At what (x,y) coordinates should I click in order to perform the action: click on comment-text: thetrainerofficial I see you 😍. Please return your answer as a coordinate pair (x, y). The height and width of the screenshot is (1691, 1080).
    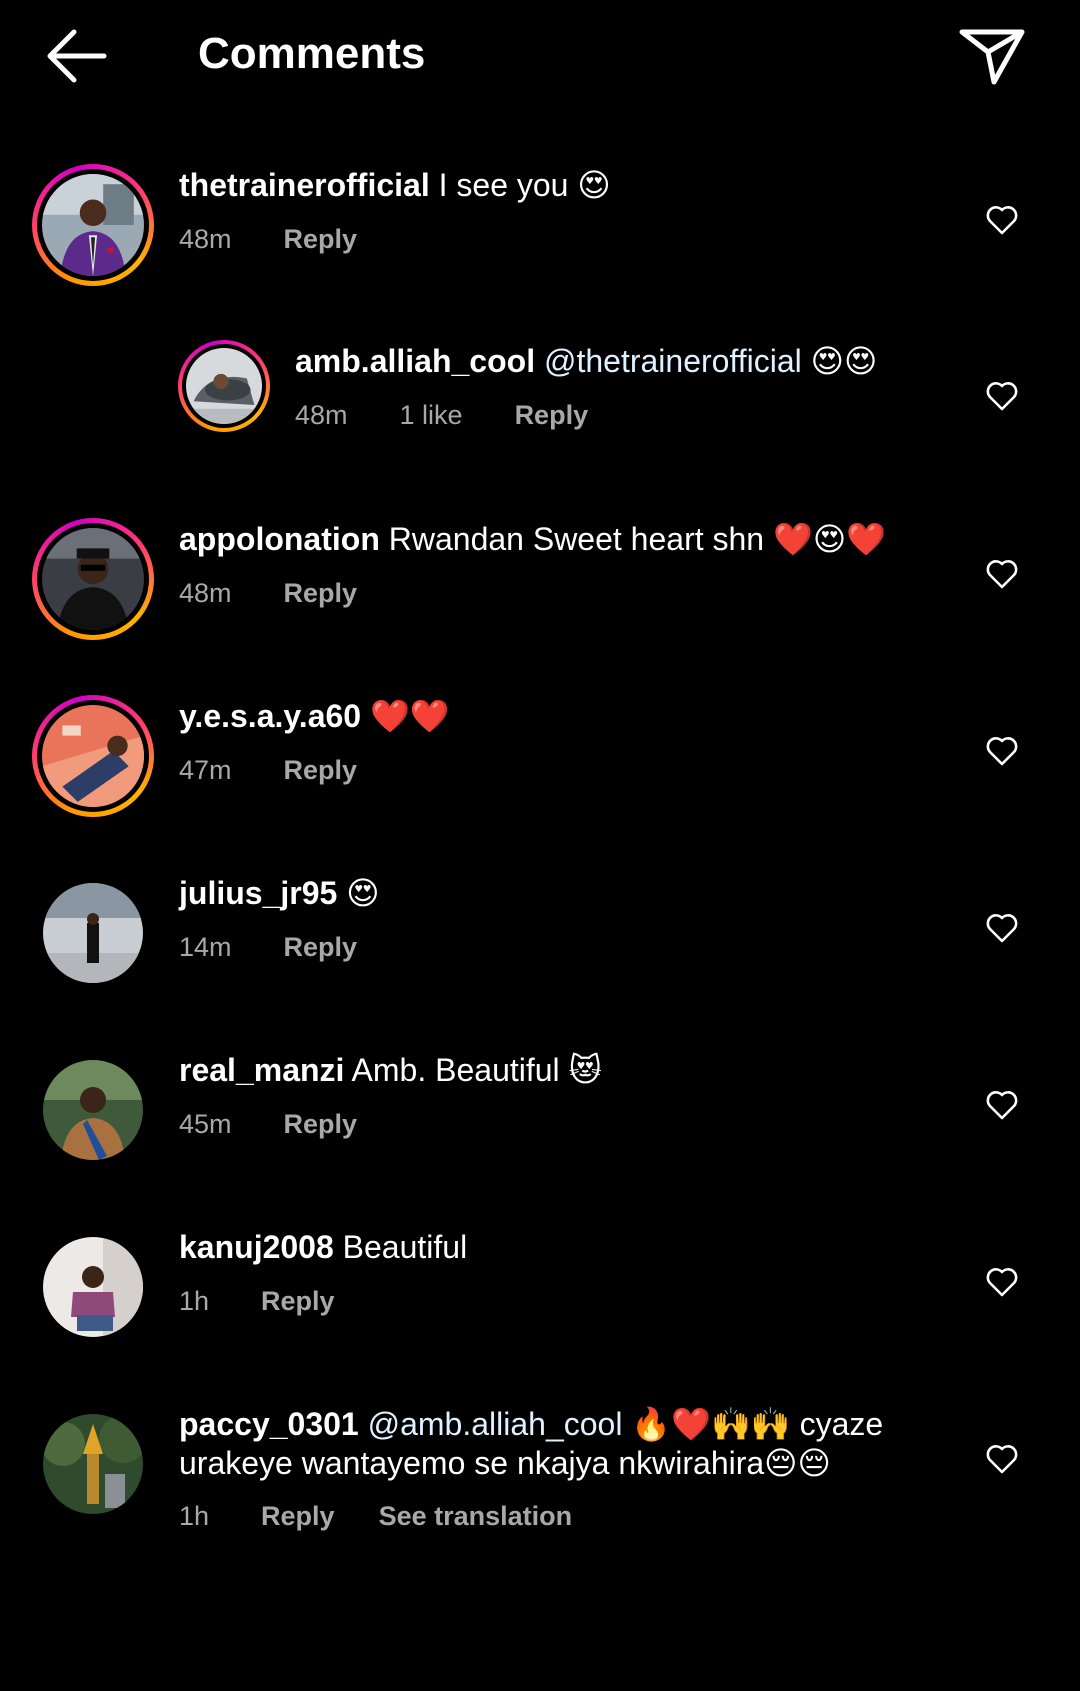
    Looking at the image, I should click on (395, 185).